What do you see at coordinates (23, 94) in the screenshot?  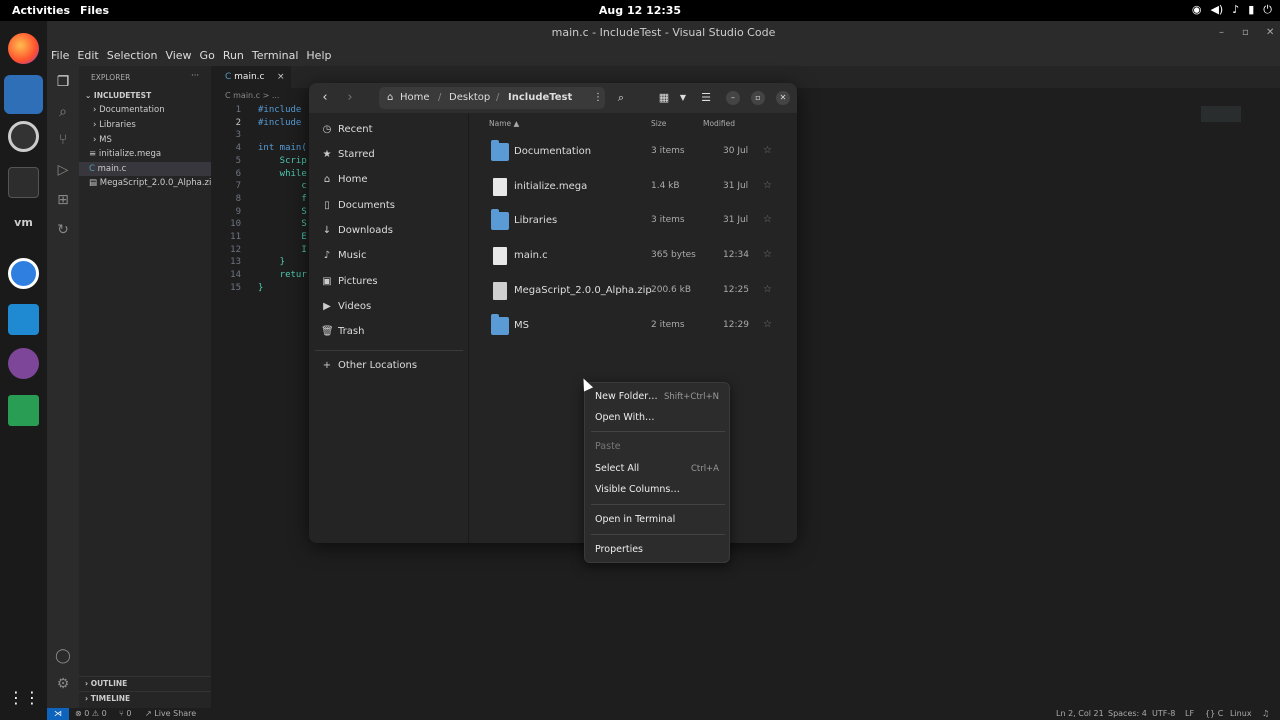 I see `files-app-icon` at bounding box center [23, 94].